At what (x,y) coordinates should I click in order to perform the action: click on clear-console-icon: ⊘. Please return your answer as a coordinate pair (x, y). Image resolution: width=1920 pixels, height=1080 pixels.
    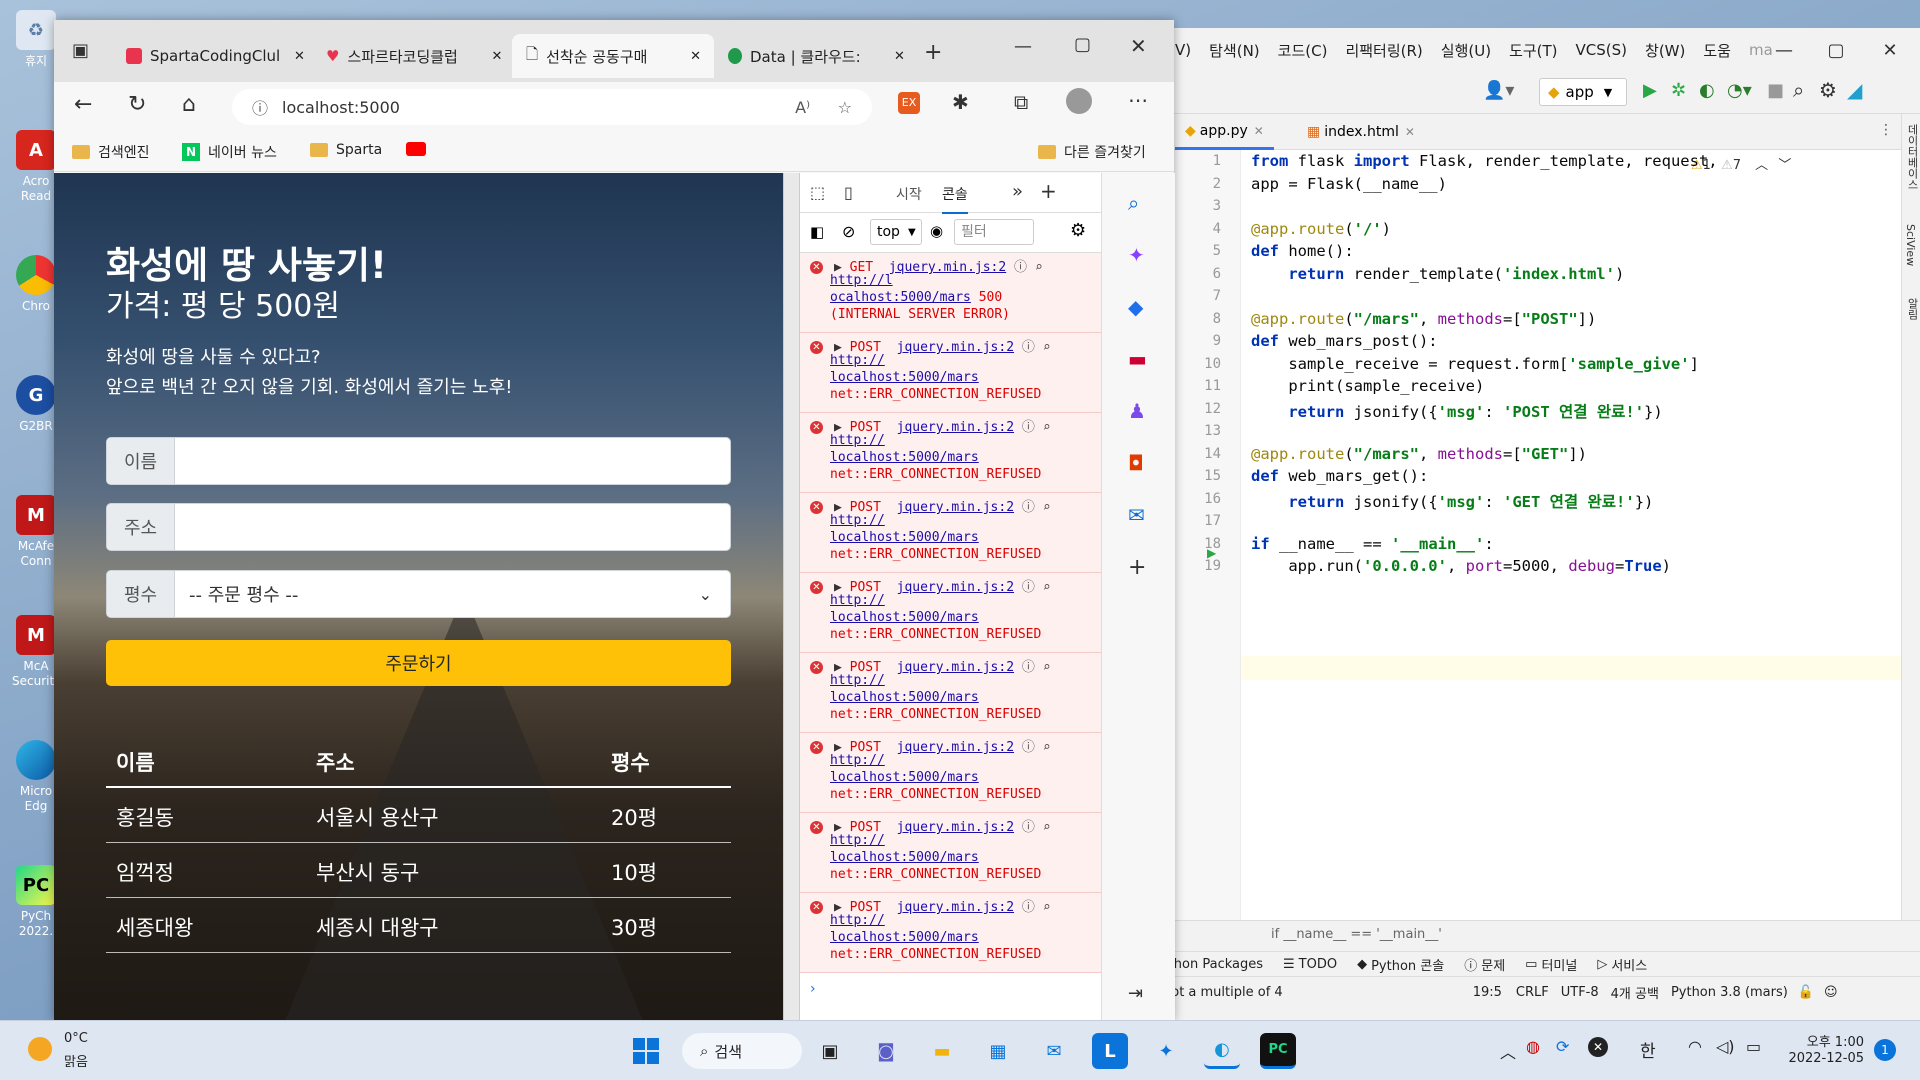
    Looking at the image, I should click on (848, 231).